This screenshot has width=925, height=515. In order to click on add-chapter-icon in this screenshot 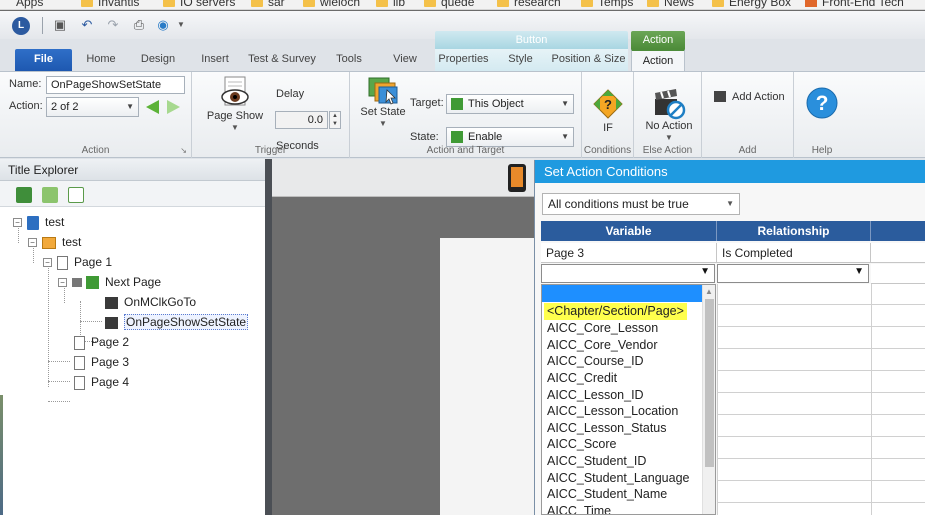, I will do `click(24, 195)`.